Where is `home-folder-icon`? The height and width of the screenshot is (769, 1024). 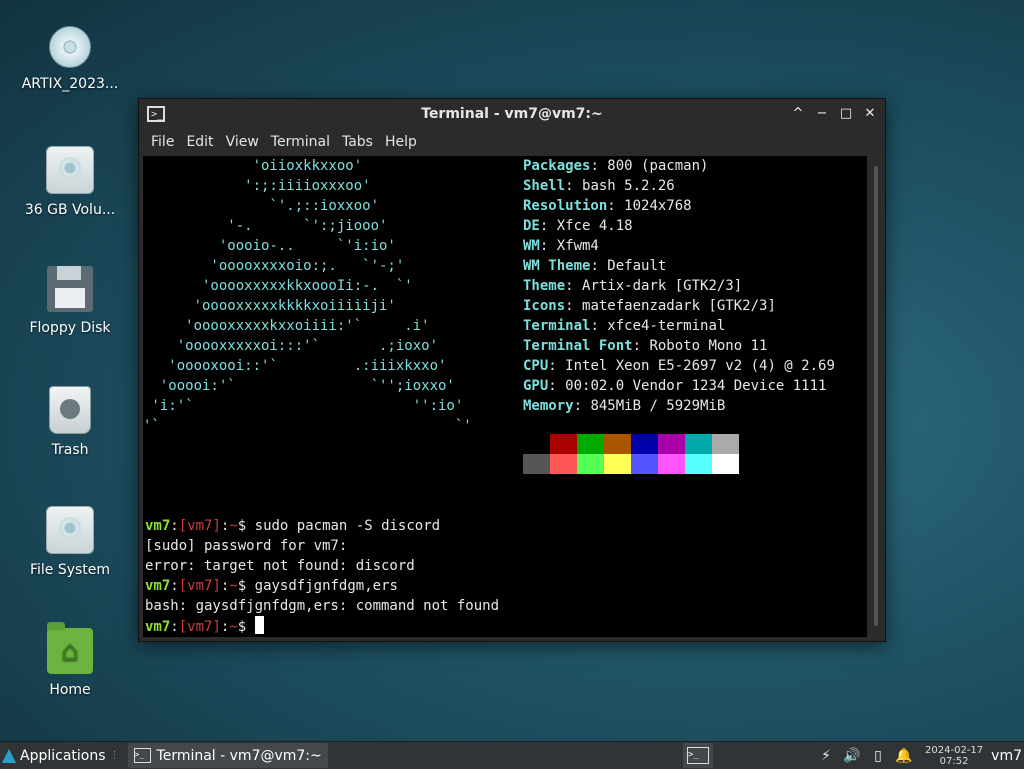
home-folder-icon is located at coordinates (70, 648).